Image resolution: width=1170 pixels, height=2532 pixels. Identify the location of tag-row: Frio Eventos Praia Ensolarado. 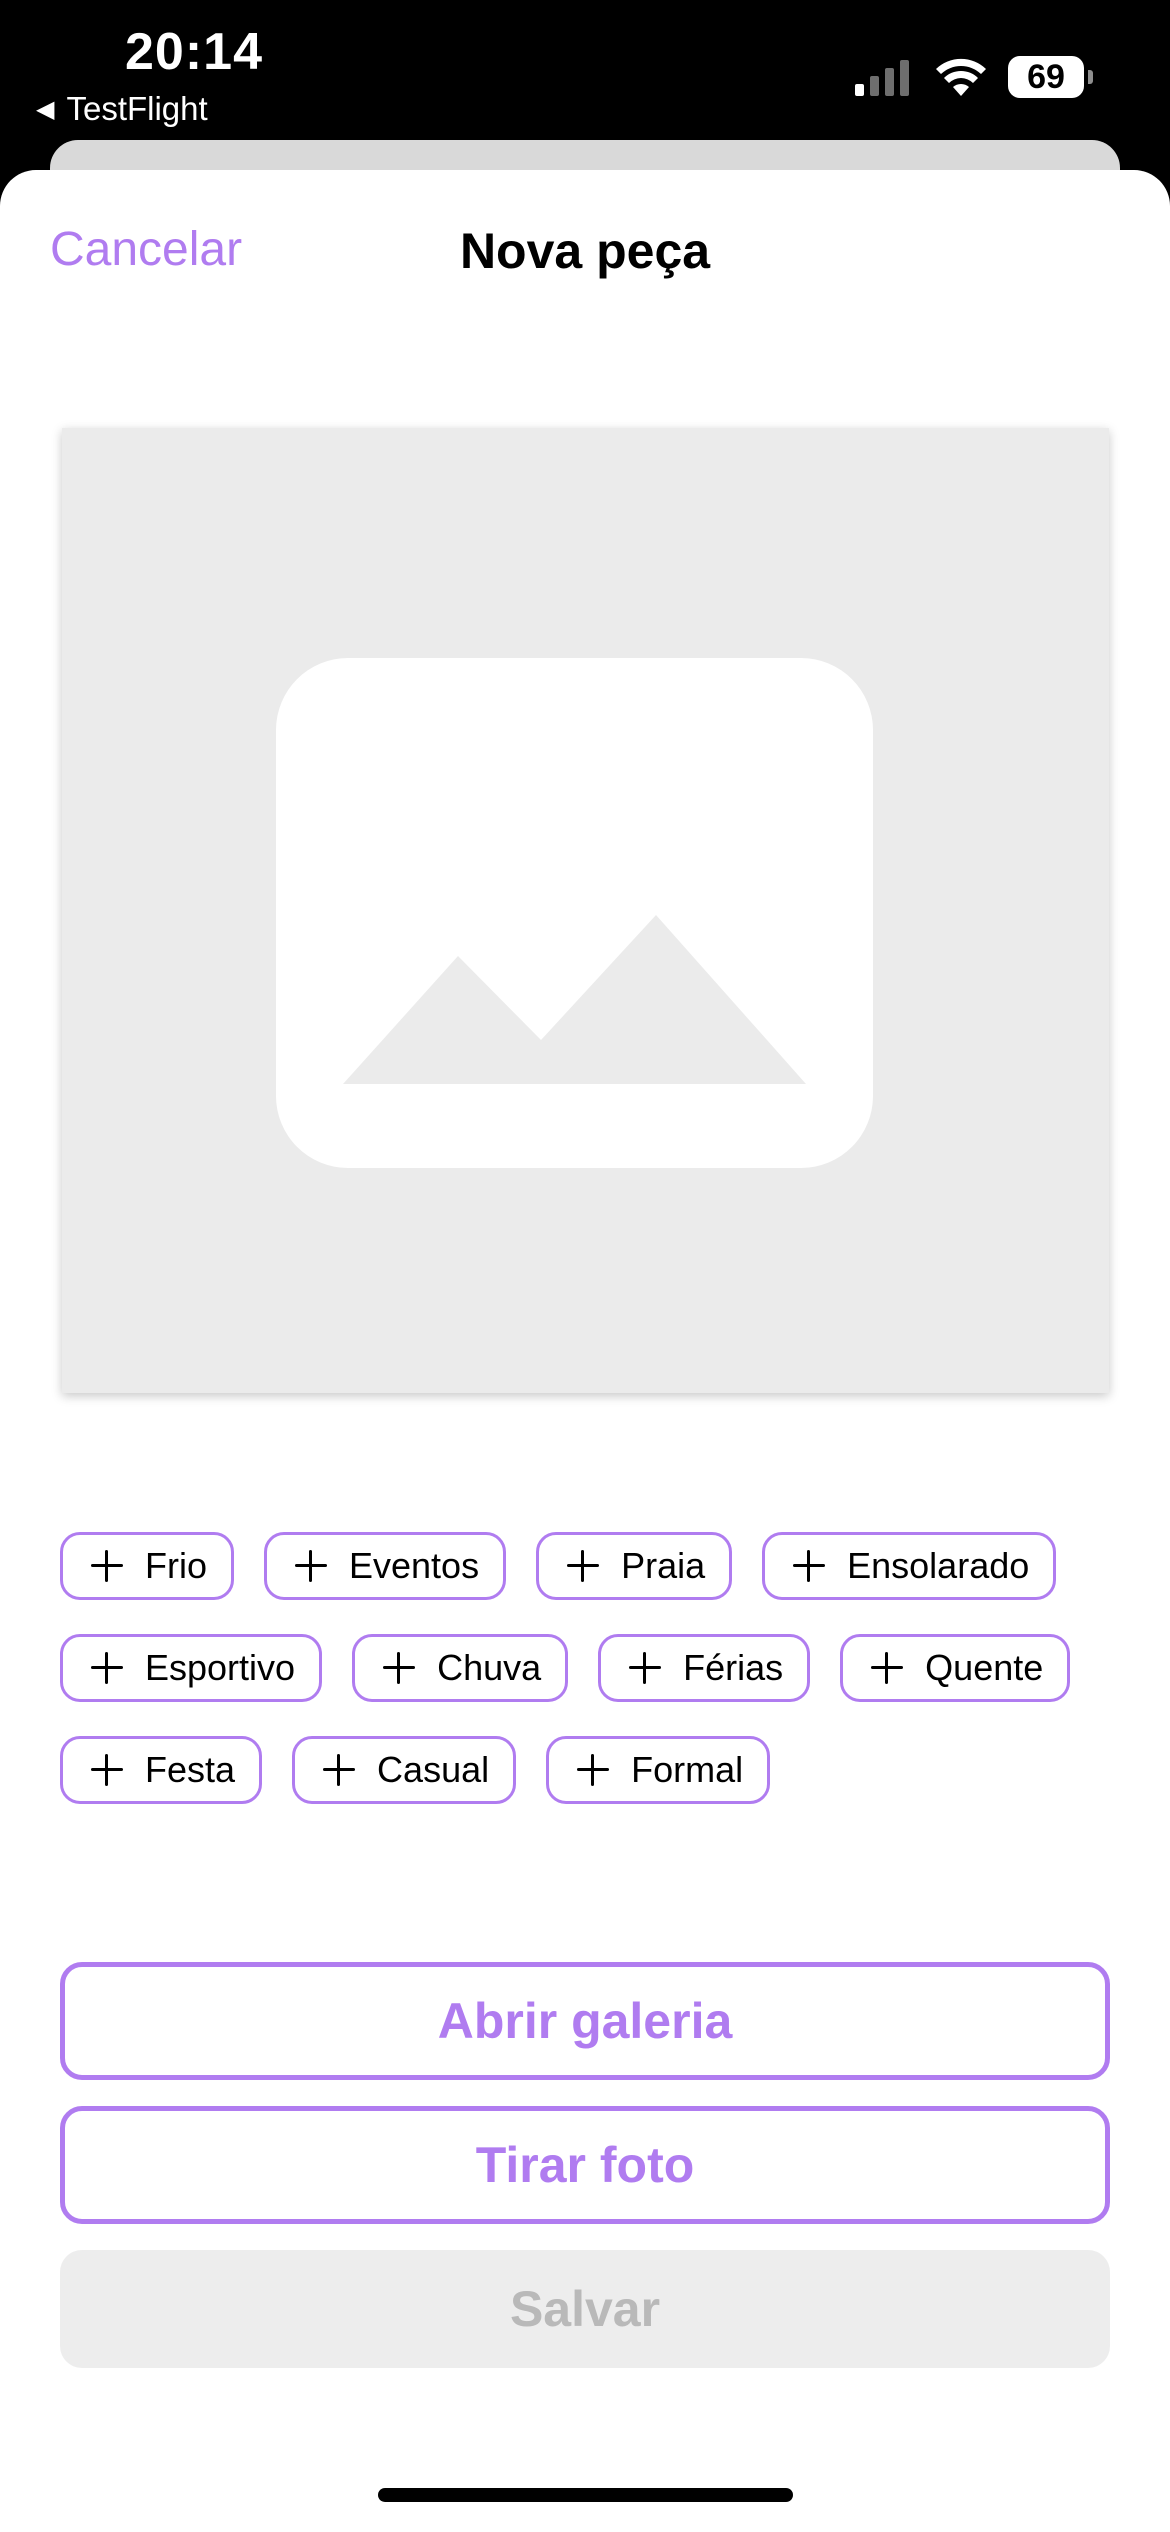
(590, 1568).